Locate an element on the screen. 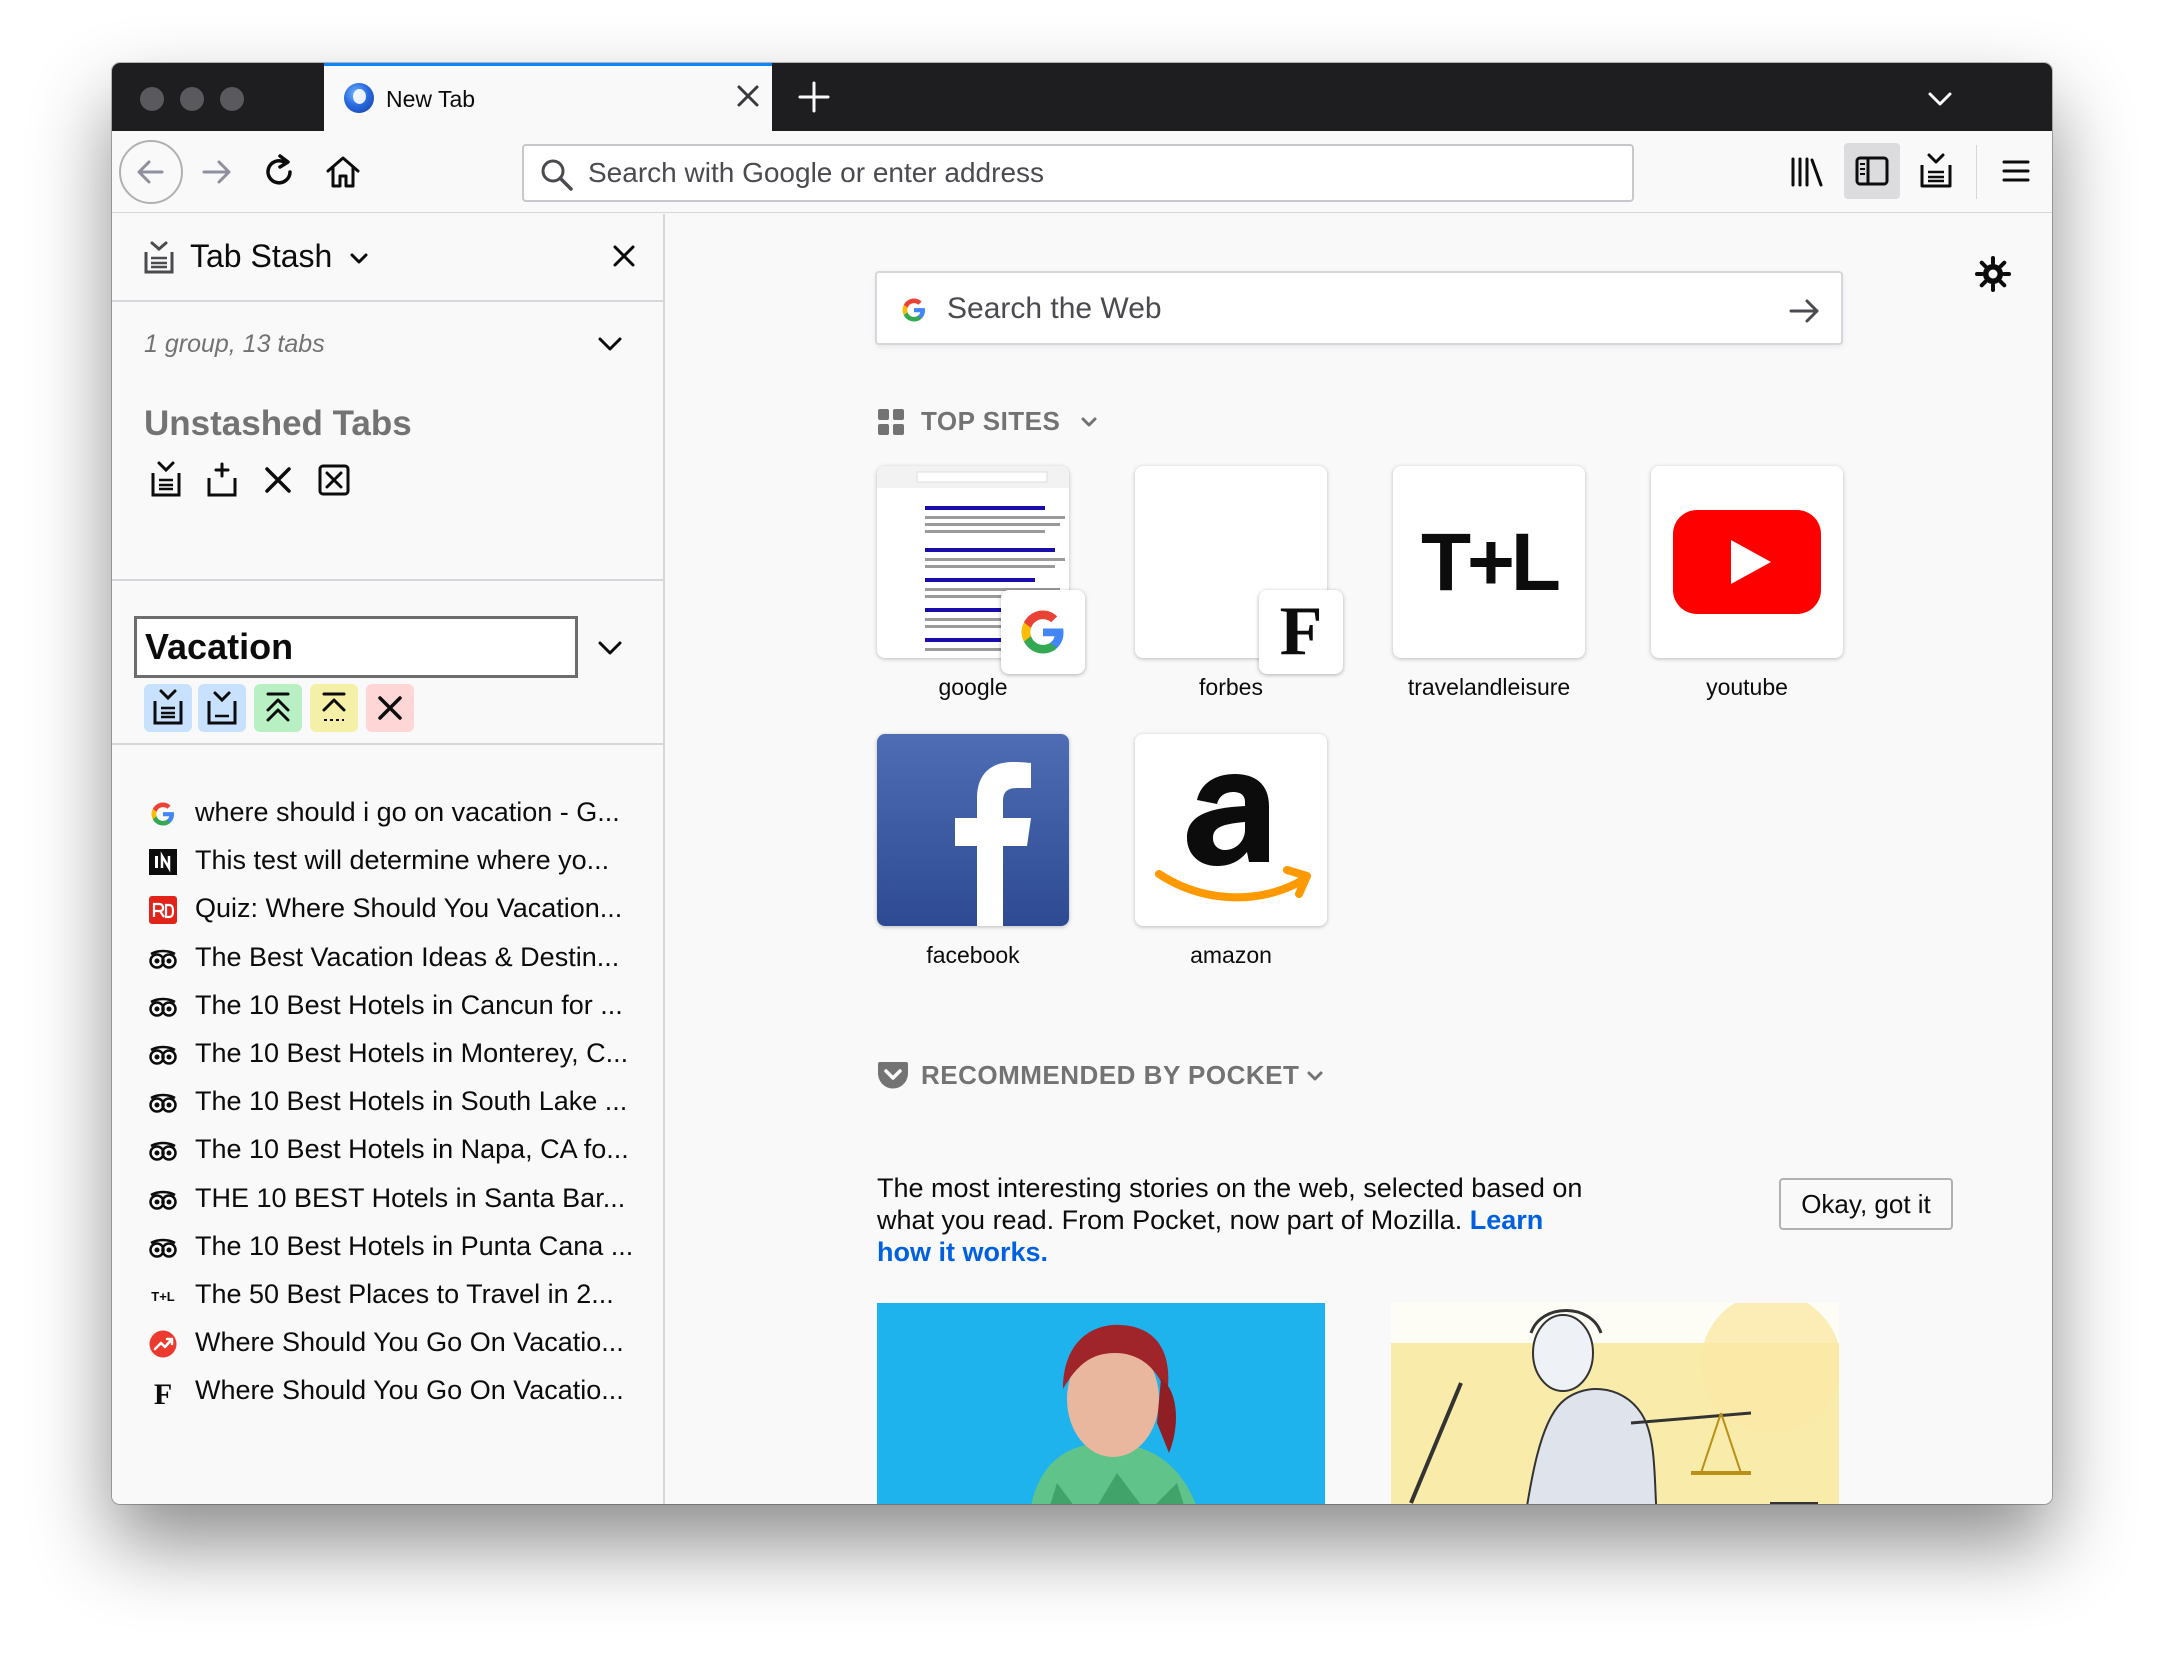 This screenshot has height=1662, width=2160. restore-and-remove-button is located at coordinates (334, 708).